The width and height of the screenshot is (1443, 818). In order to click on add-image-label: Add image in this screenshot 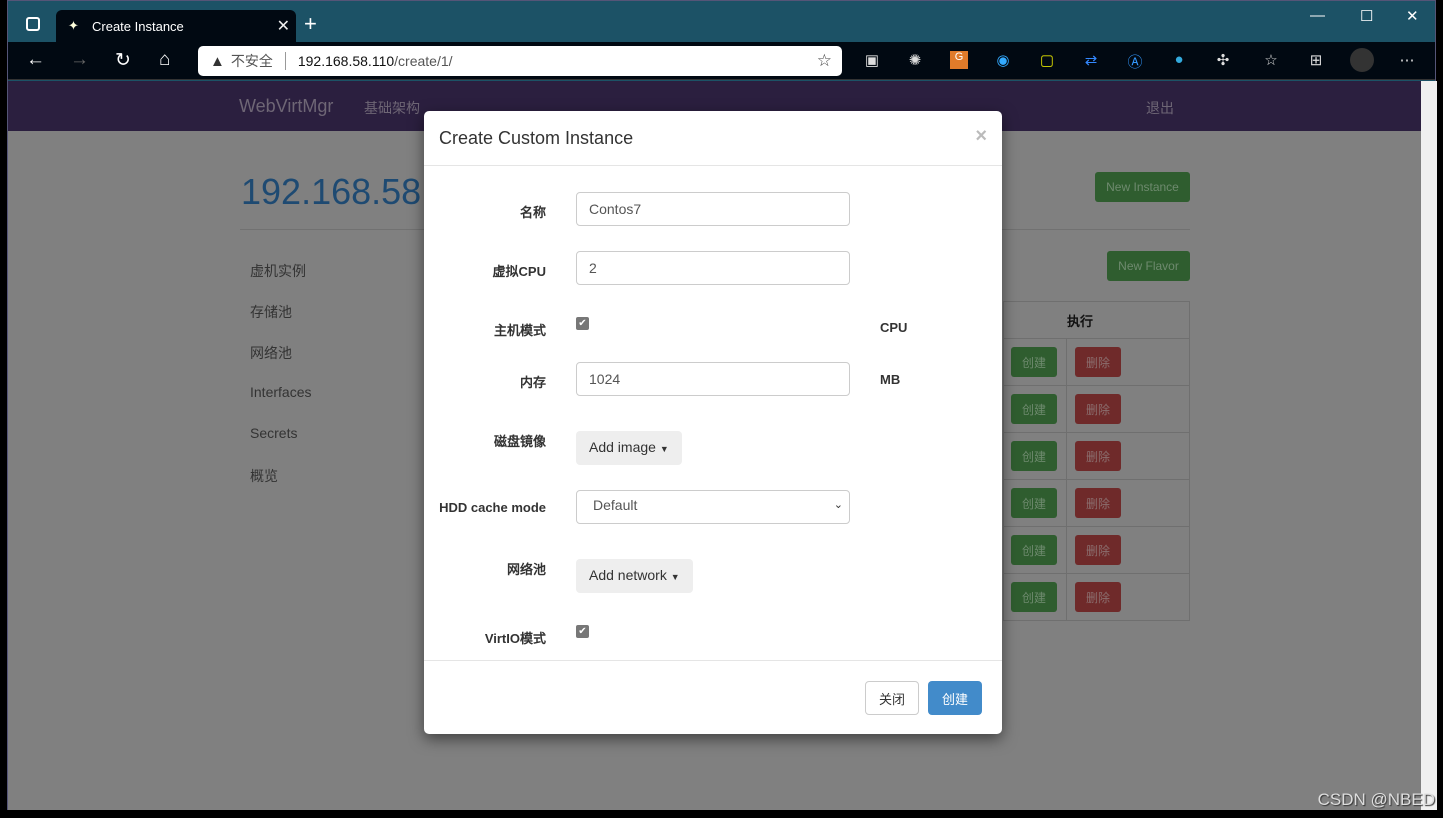, I will do `click(622, 447)`.